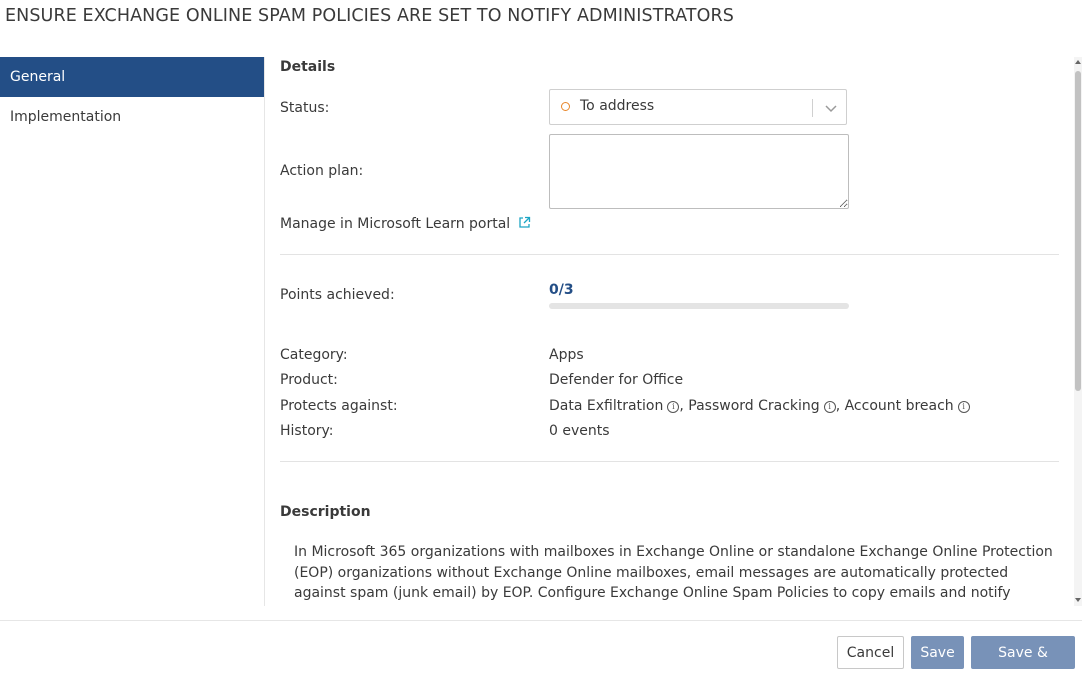 This screenshot has width=1082, height=700. What do you see at coordinates (309, 380) in the screenshot?
I see `product-label: Product:` at bounding box center [309, 380].